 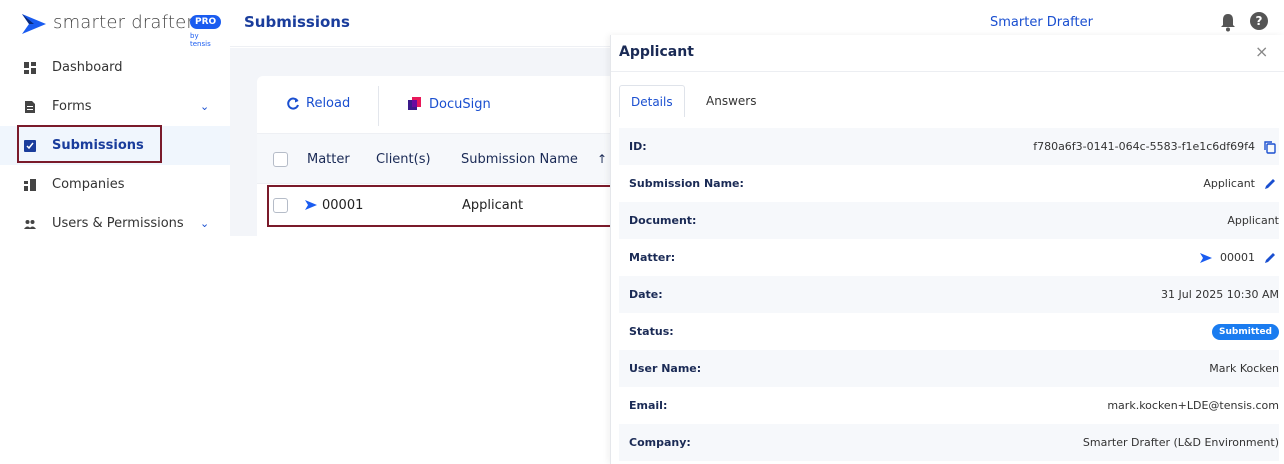 What do you see at coordinates (115, 106) in the screenshot?
I see `sidebar-item-forms: Forms ⌄` at bounding box center [115, 106].